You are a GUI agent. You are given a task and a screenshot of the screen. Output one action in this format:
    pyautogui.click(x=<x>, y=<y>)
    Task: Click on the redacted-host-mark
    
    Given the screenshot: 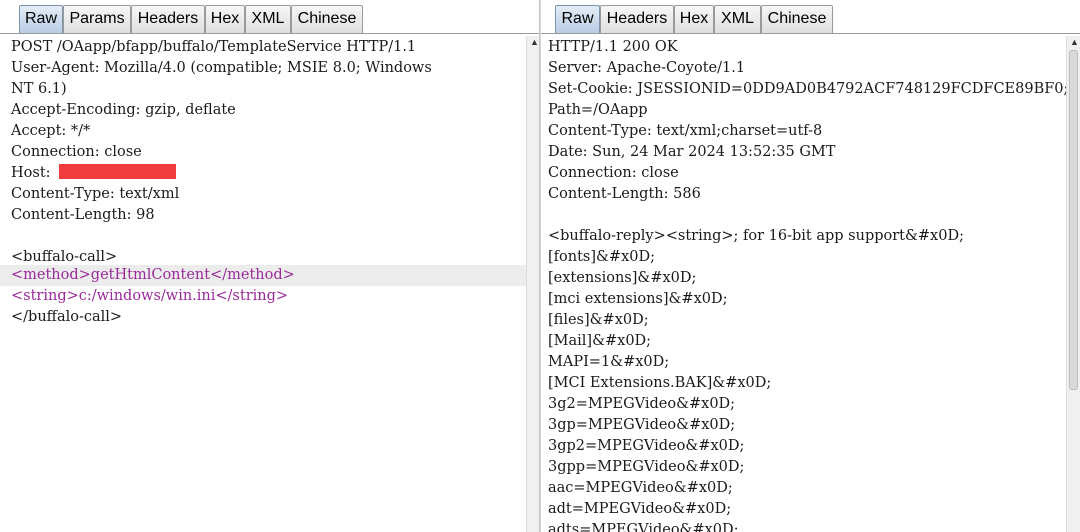 What is the action you would take?
    pyautogui.click(x=118, y=171)
    